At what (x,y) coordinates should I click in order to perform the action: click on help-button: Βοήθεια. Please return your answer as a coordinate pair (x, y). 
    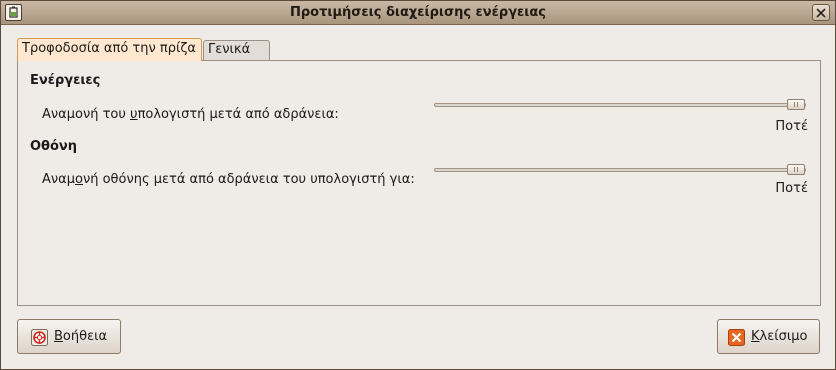
    Looking at the image, I should click on (69, 336).